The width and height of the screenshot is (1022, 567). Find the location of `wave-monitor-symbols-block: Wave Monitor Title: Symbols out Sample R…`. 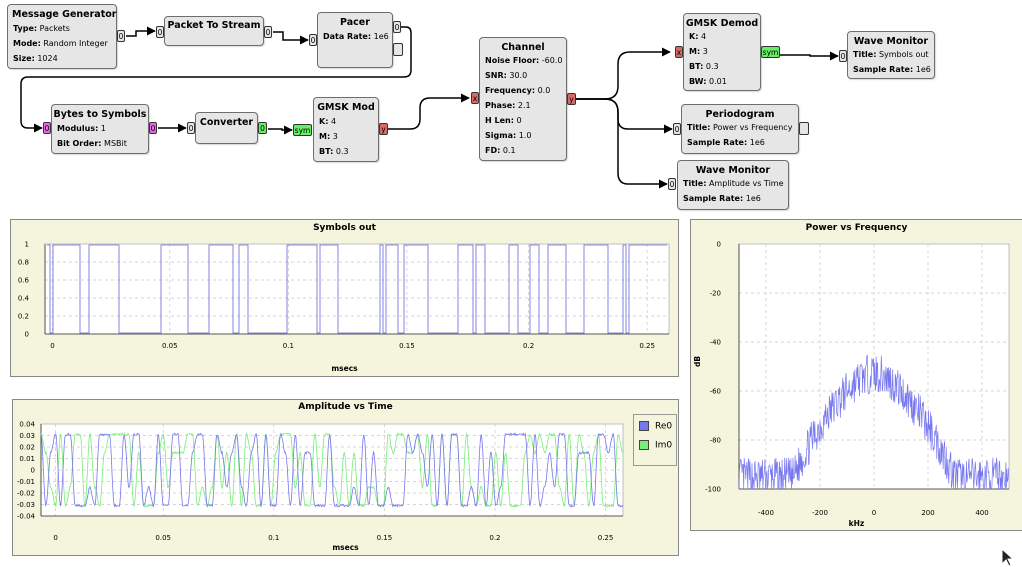

wave-monitor-symbols-block: Wave Monitor Title: Symbols out Sample R… is located at coordinates (891, 55).